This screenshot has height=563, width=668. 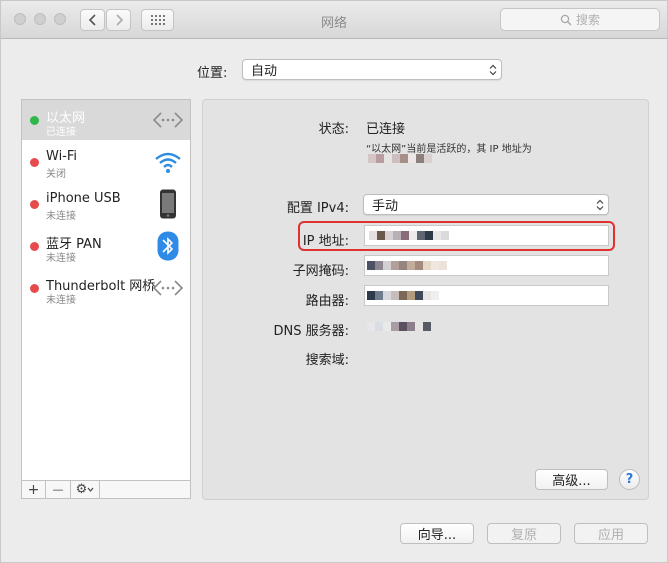 What do you see at coordinates (81, 489) in the screenshot?
I see `gear-icon: ⚙` at bounding box center [81, 489].